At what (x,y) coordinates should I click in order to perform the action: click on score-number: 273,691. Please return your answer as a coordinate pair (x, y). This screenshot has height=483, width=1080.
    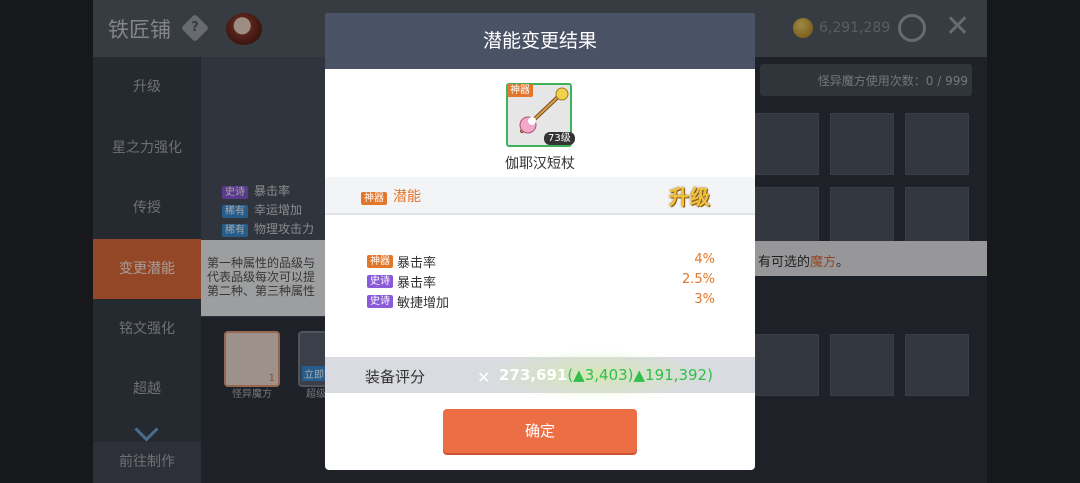
    Looking at the image, I should click on (533, 375).